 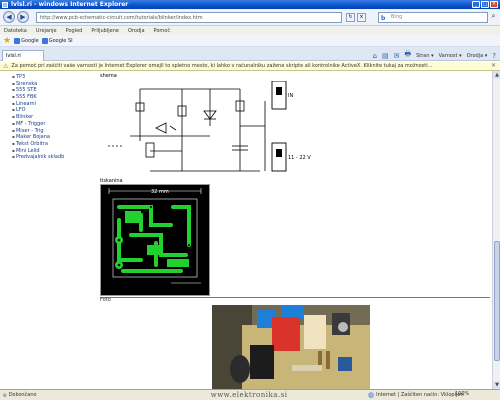 I want to click on minimize-button: _, so click(x=476, y=4).